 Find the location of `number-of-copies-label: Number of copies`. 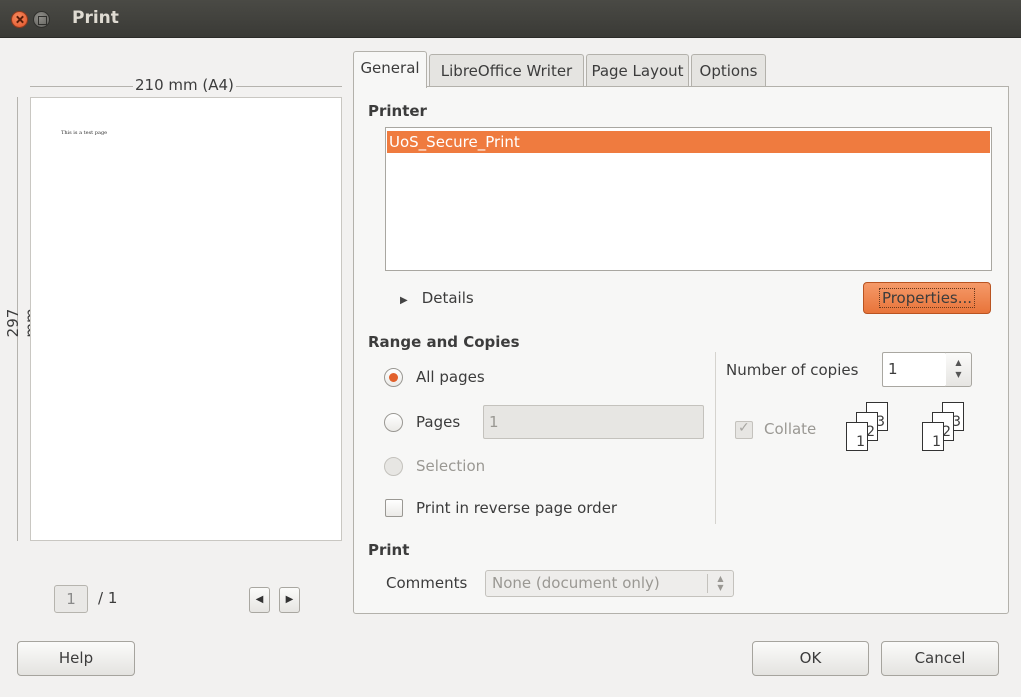

number-of-copies-label: Number of copies is located at coordinates (792, 370).